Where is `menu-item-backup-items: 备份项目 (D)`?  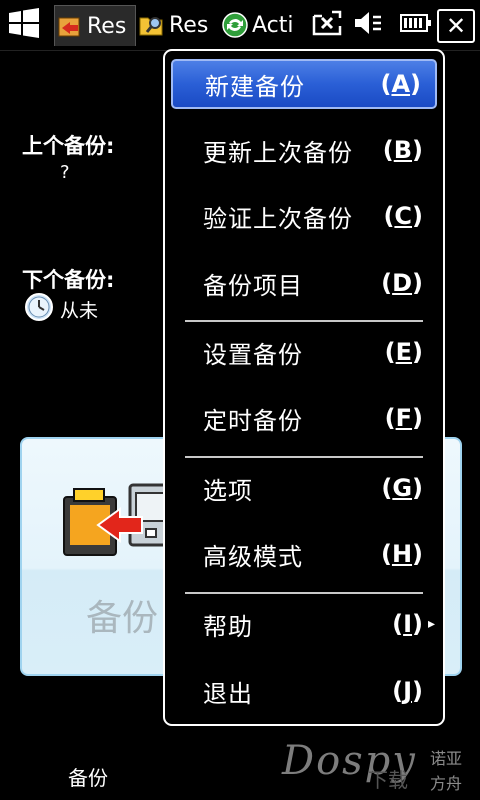 menu-item-backup-items: 备份项目 (D) is located at coordinates (304, 283).